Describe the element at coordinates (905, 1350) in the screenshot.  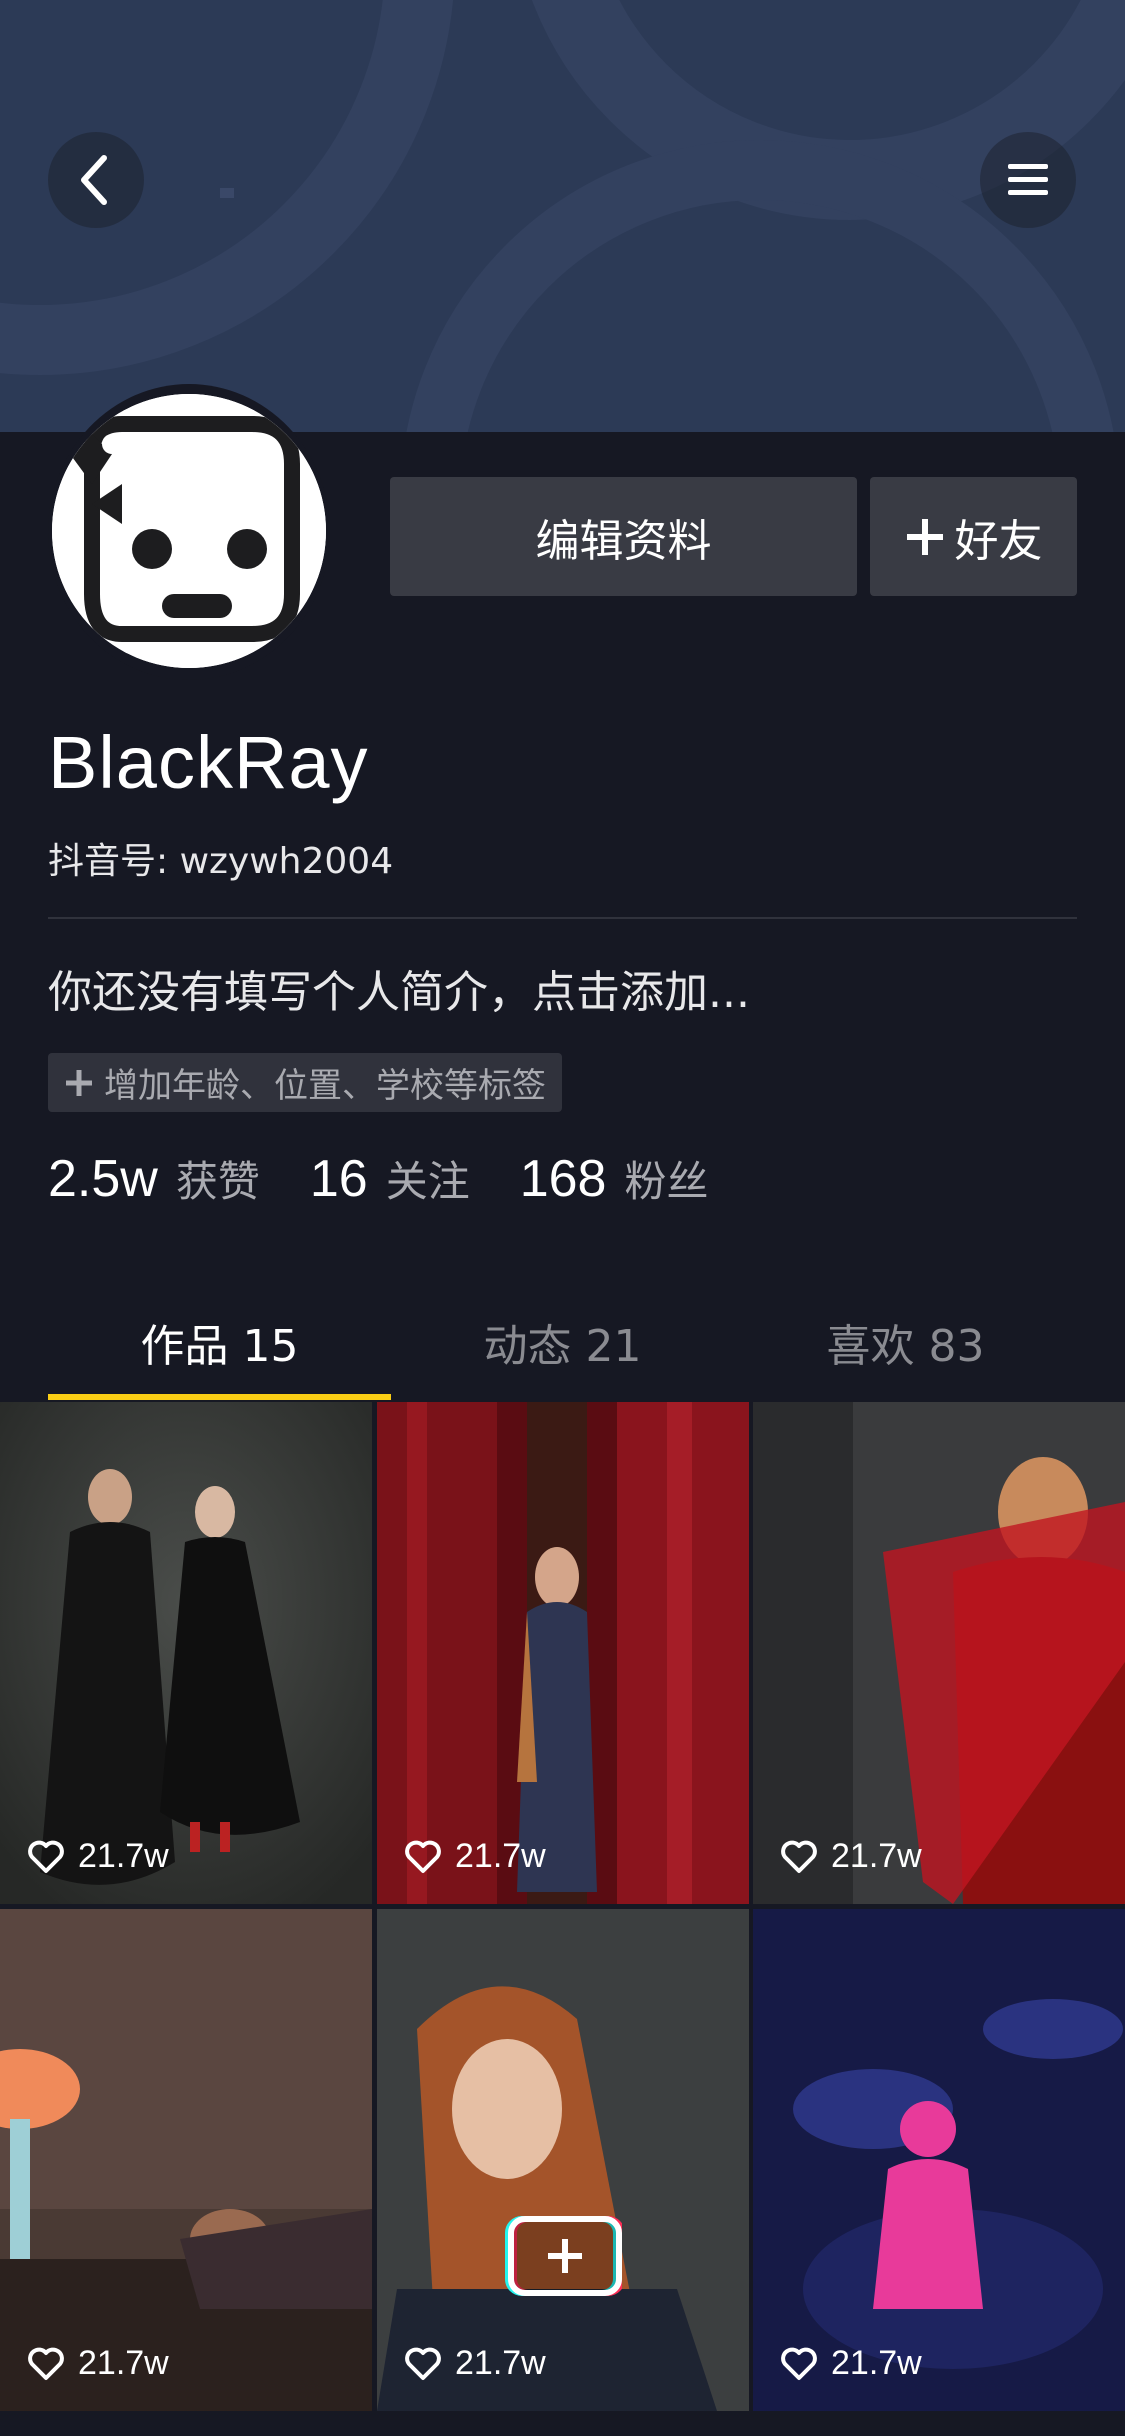
I see `tab-likes: 喜欢 83` at that location.